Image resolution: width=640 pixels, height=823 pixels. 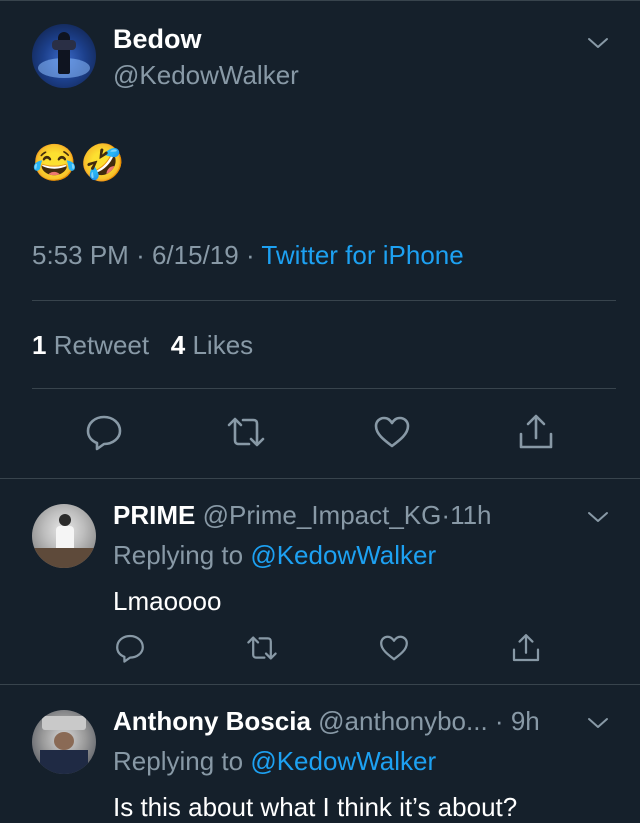 What do you see at coordinates (525, 721) in the screenshot?
I see `reply-time: 9h` at bounding box center [525, 721].